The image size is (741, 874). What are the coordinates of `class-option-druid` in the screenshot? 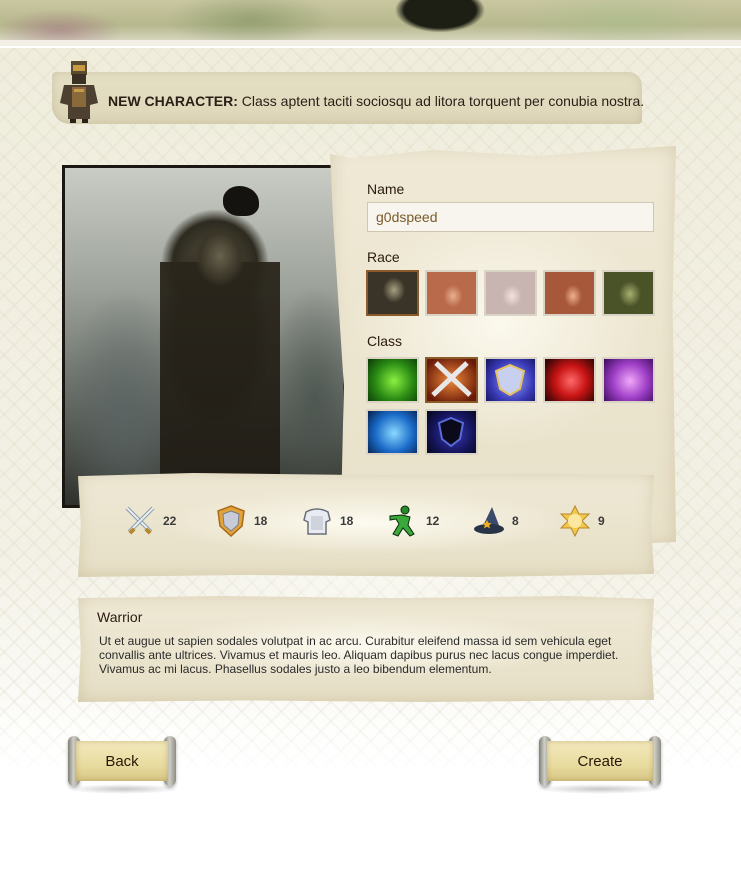 It's located at (392, 380).